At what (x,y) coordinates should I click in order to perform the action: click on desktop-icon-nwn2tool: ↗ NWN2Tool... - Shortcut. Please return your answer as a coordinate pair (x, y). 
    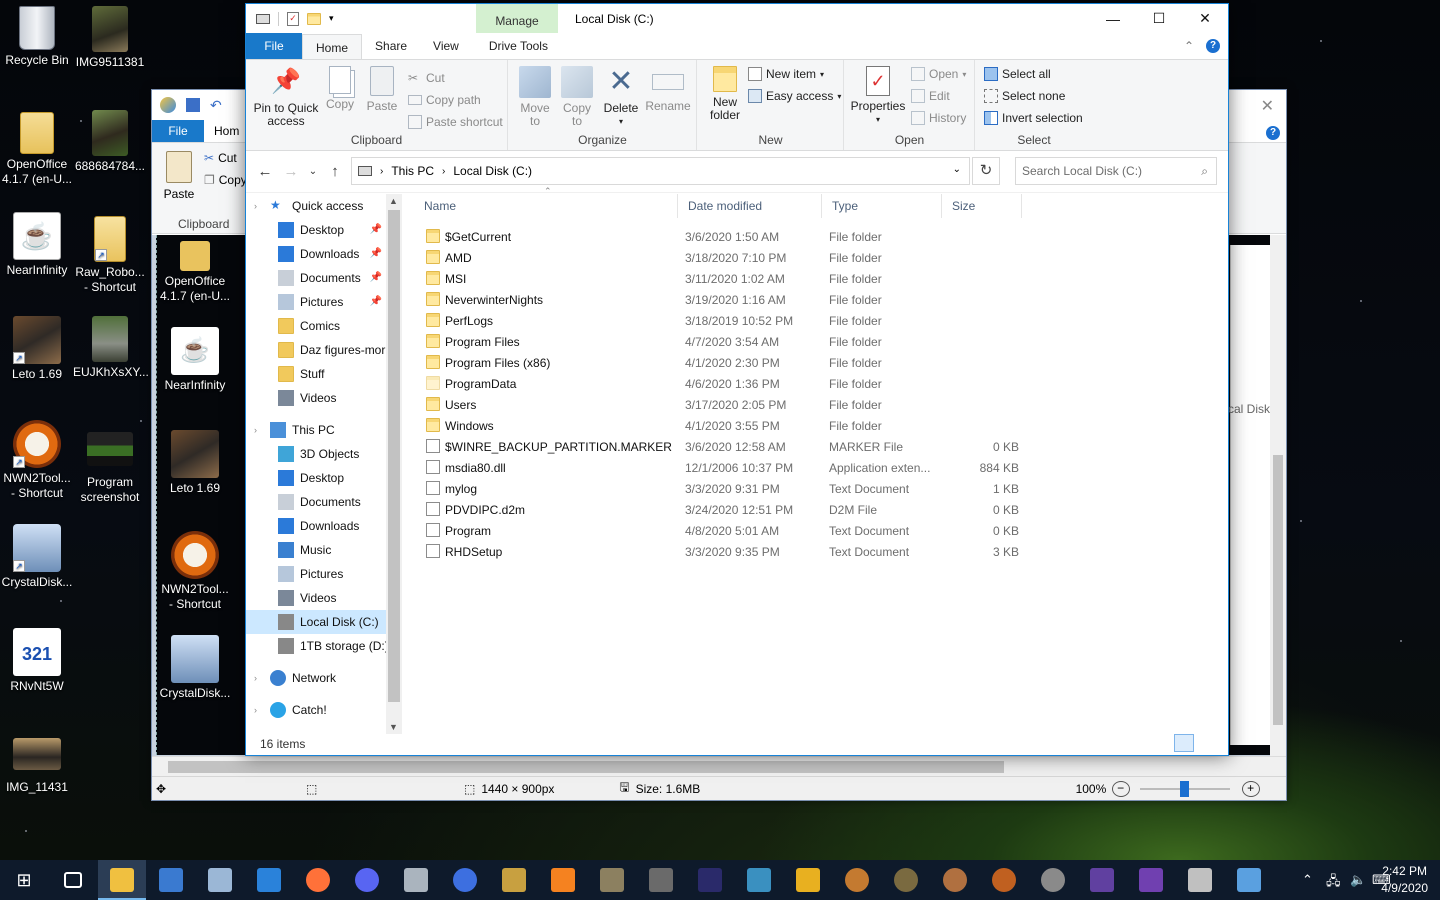
    Looking at the image, I should click on (37, 460).